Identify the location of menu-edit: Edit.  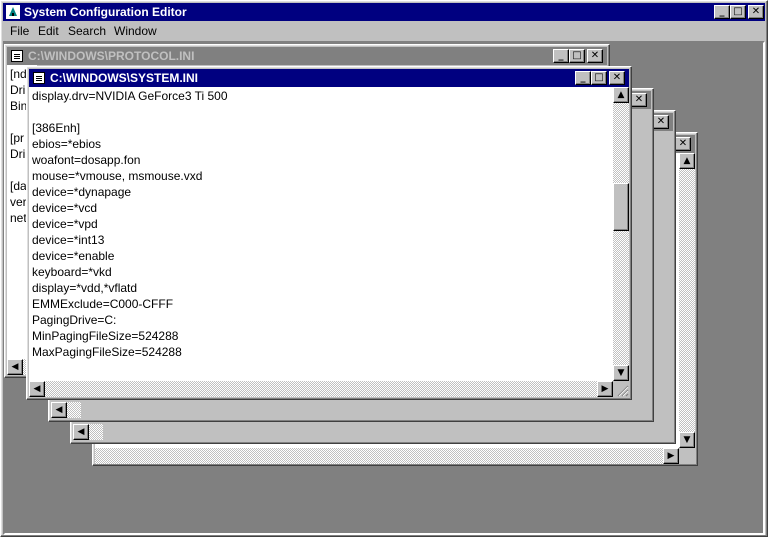
(48, 31).